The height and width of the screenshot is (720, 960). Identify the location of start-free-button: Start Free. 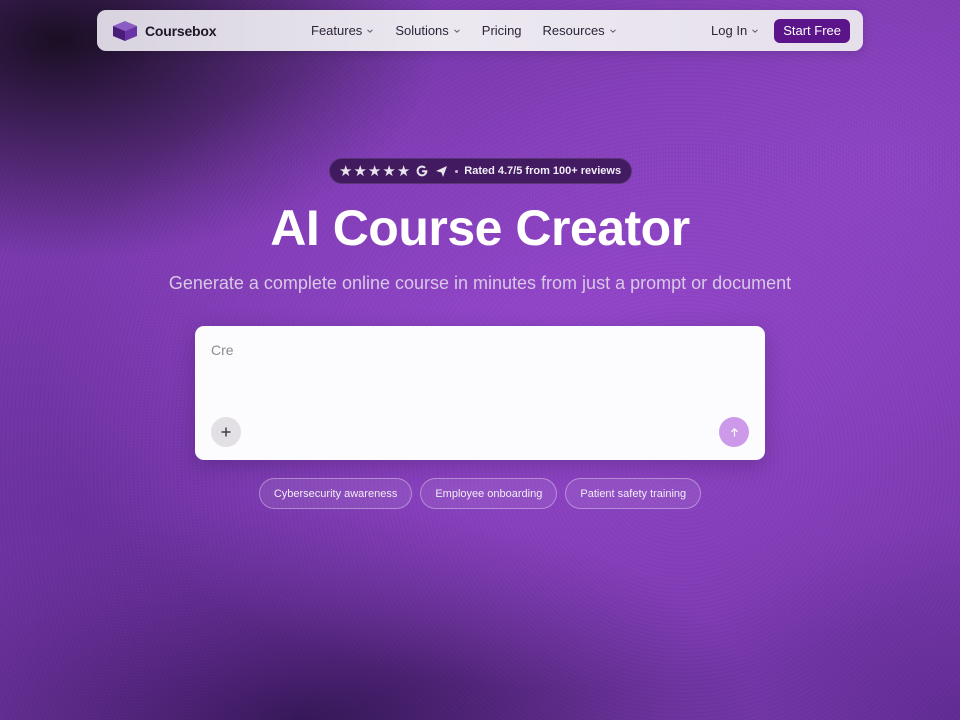
(812, 30).